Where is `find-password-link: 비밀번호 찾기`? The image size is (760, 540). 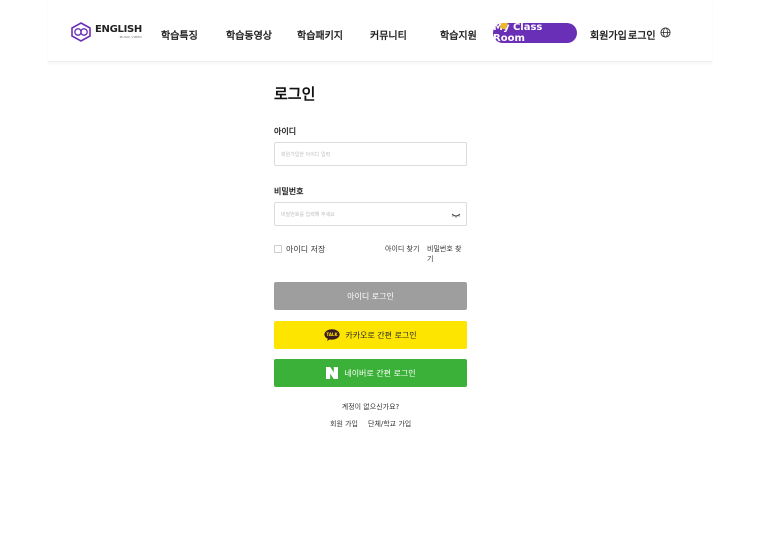 find-password-link: 비밀번호 찾기 is located at coordinates (447, 254).